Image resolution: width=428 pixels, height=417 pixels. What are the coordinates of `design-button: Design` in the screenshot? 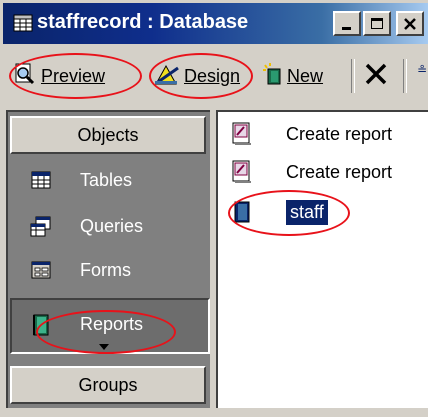 It's located at (197, 76).